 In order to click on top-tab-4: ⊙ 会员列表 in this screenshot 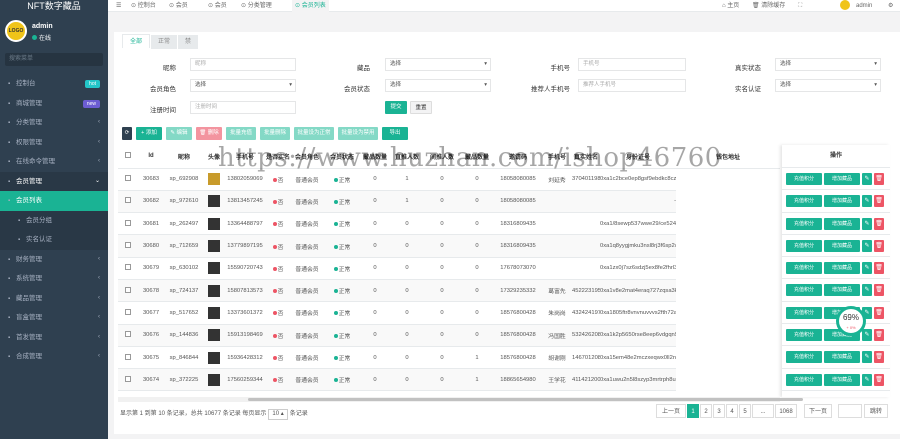, I will do `click(310, 6)`.